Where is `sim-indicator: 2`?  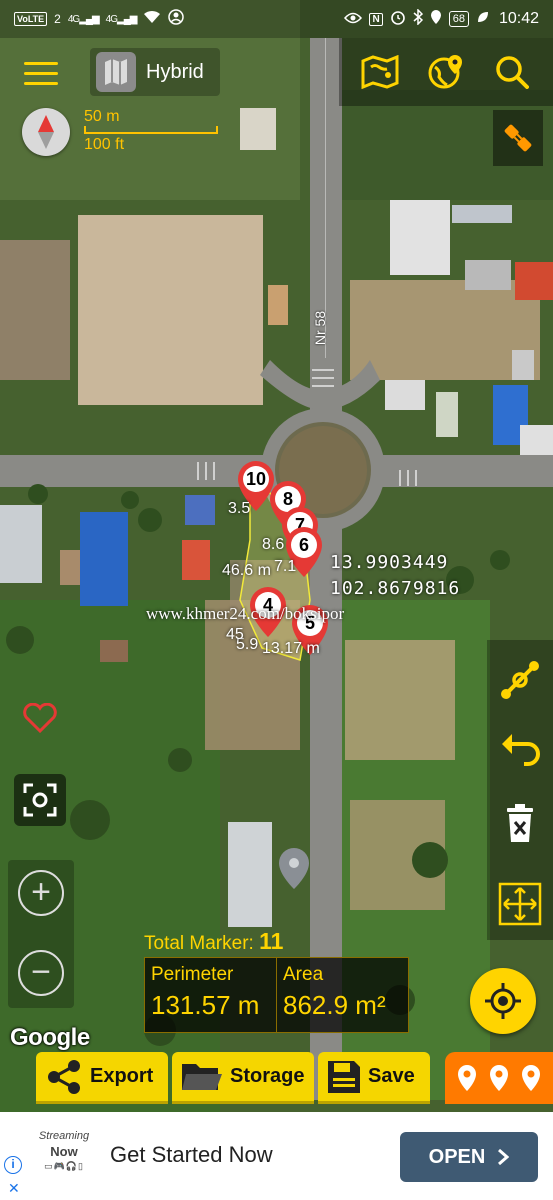
sim-indicator: 2 is located at coordinates (57, 19).